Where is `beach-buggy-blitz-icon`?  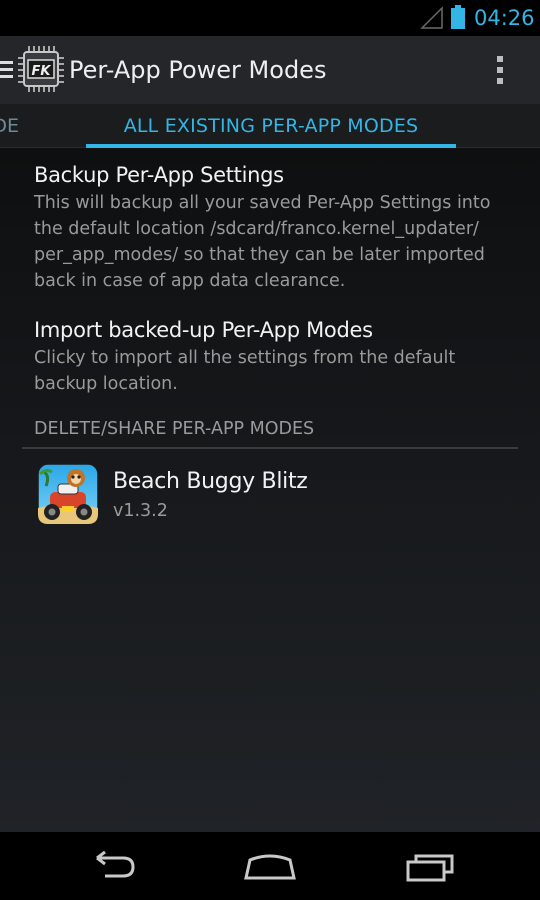 beach-buggy-blitz-icon is located at coordinates (68, 494).